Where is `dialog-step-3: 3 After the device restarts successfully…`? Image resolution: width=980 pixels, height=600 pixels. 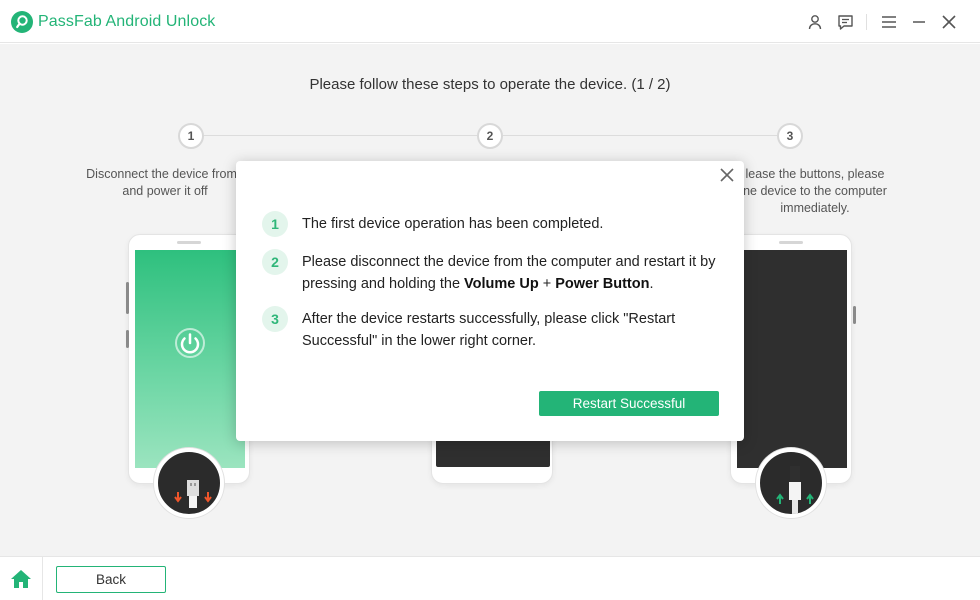 dialog-step-3: 3 After the device restarts successfully… is located at coordinates (492, 330).